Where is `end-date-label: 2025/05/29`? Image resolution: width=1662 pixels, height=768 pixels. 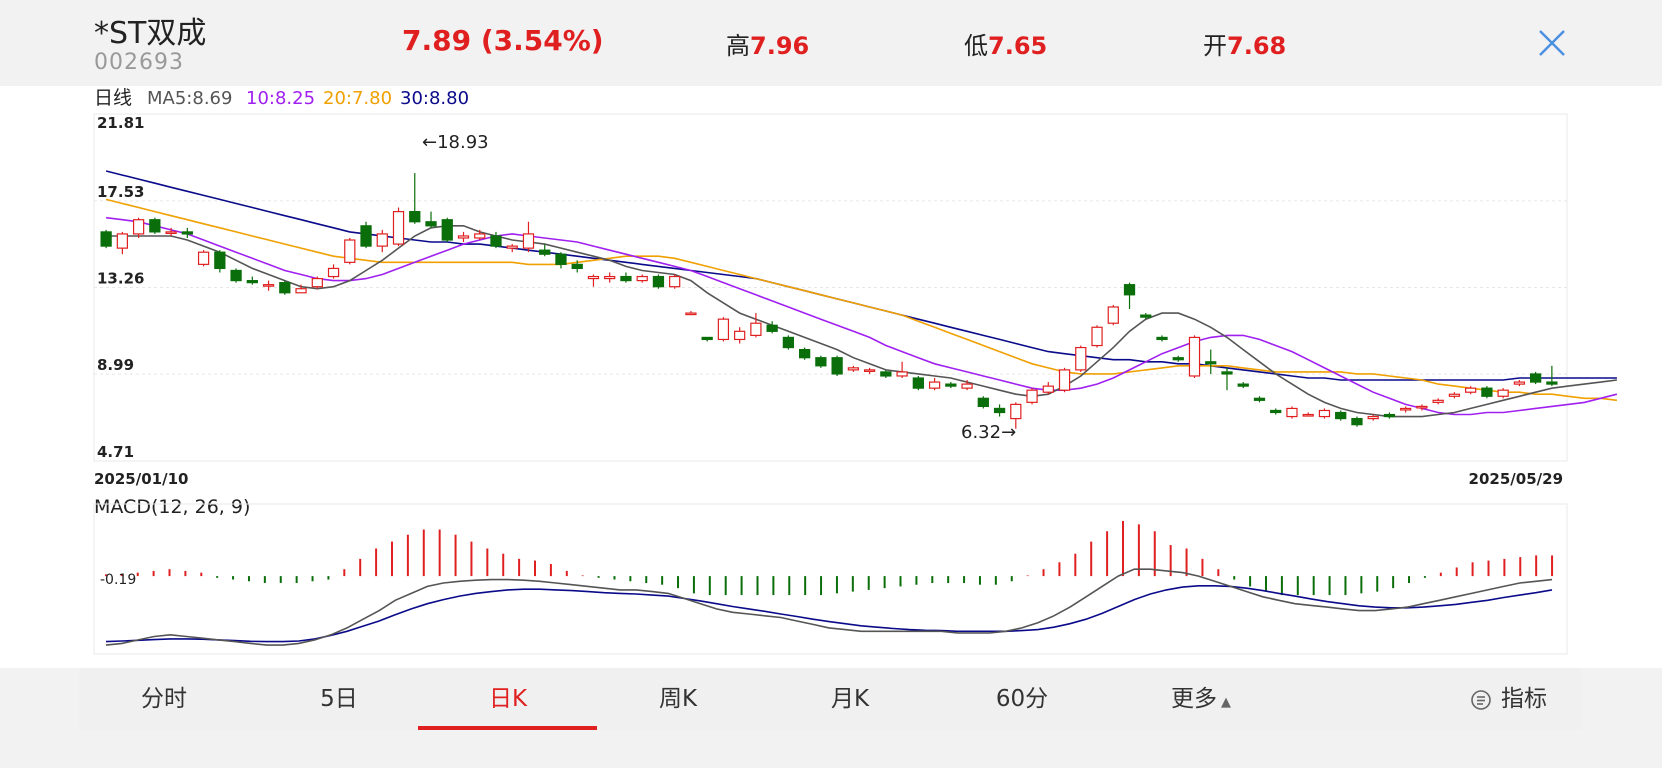 end-date-label: 2025/05/29 is located at coordinates (1516, 479).